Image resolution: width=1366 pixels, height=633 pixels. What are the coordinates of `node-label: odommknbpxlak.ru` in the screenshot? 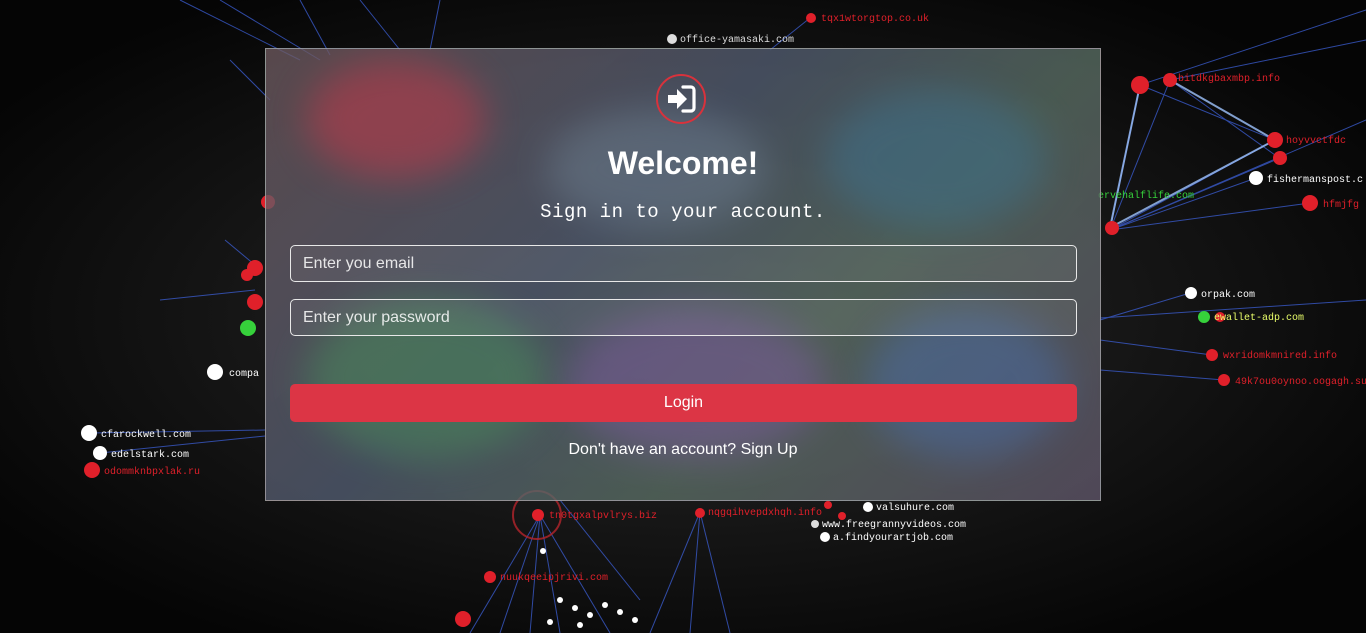 It's located at (152, 472).